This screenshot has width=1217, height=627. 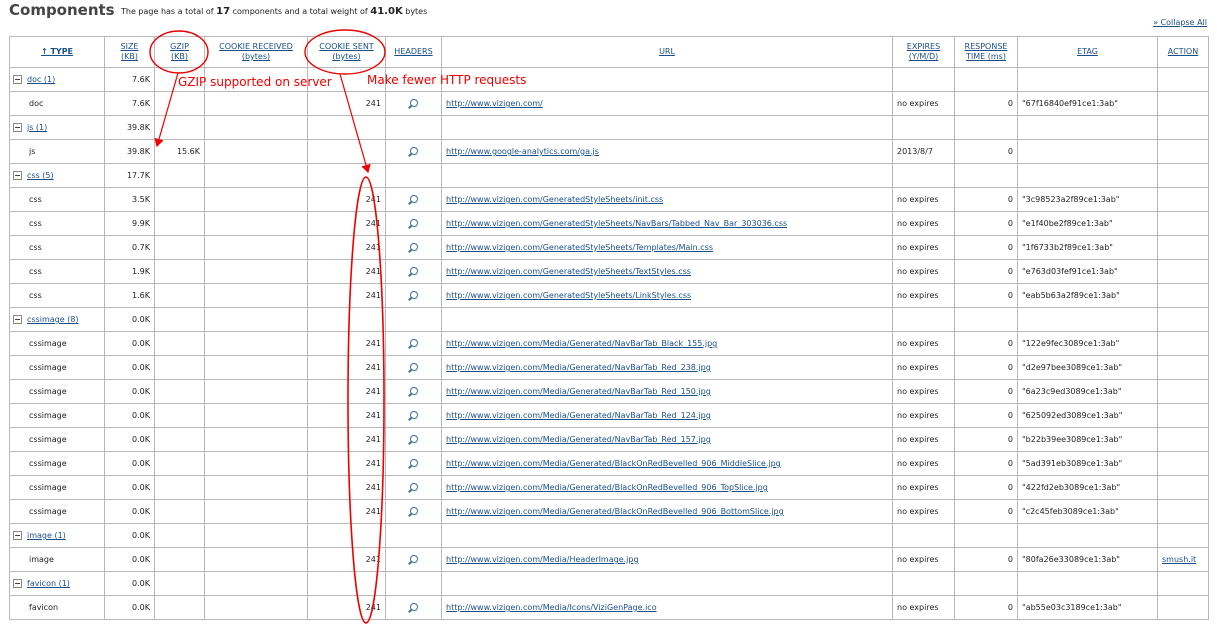 I want to click on group-name-link: css (5), so click(x=40, y=175).